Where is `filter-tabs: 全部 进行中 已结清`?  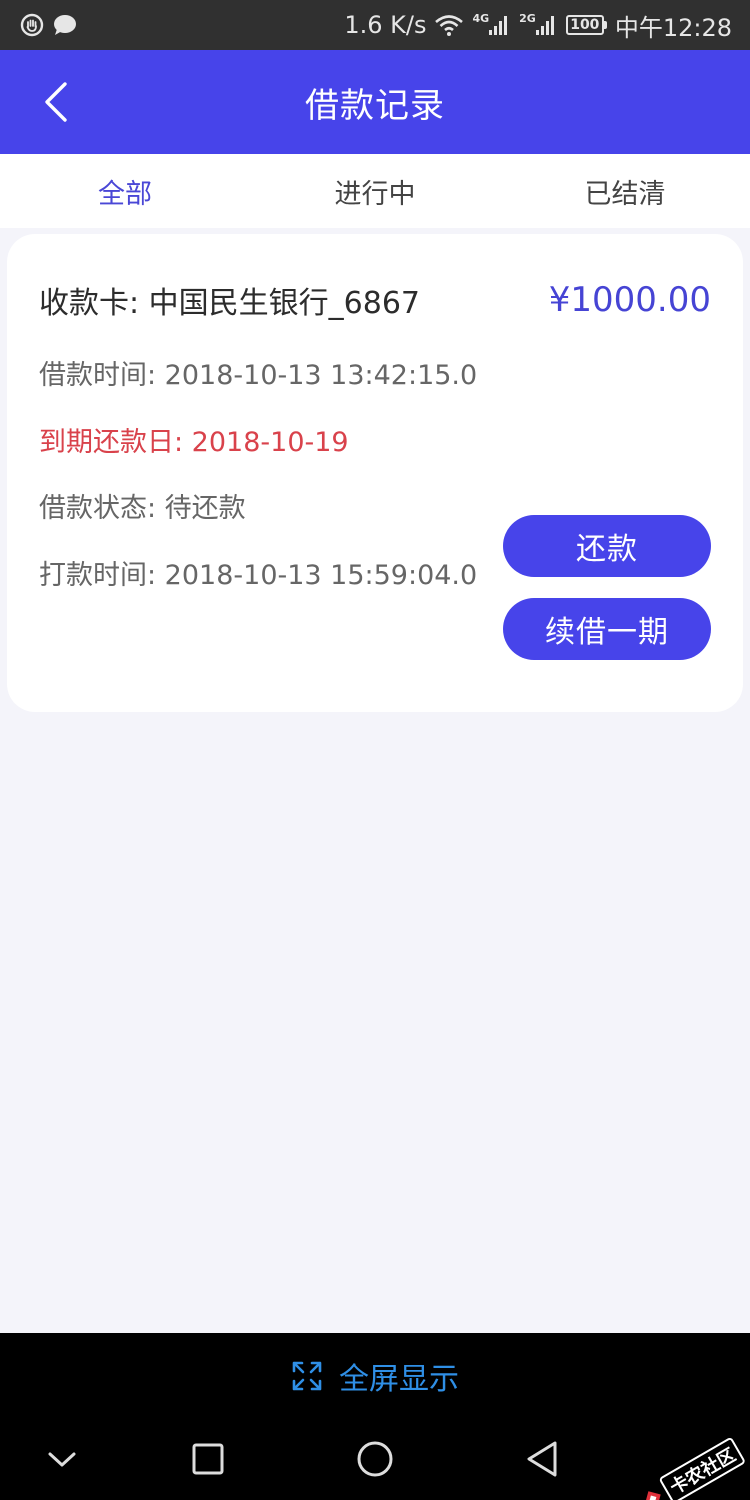 filter-tabs: 全部 进行中 已结清 is located at coordinates (375, 191).